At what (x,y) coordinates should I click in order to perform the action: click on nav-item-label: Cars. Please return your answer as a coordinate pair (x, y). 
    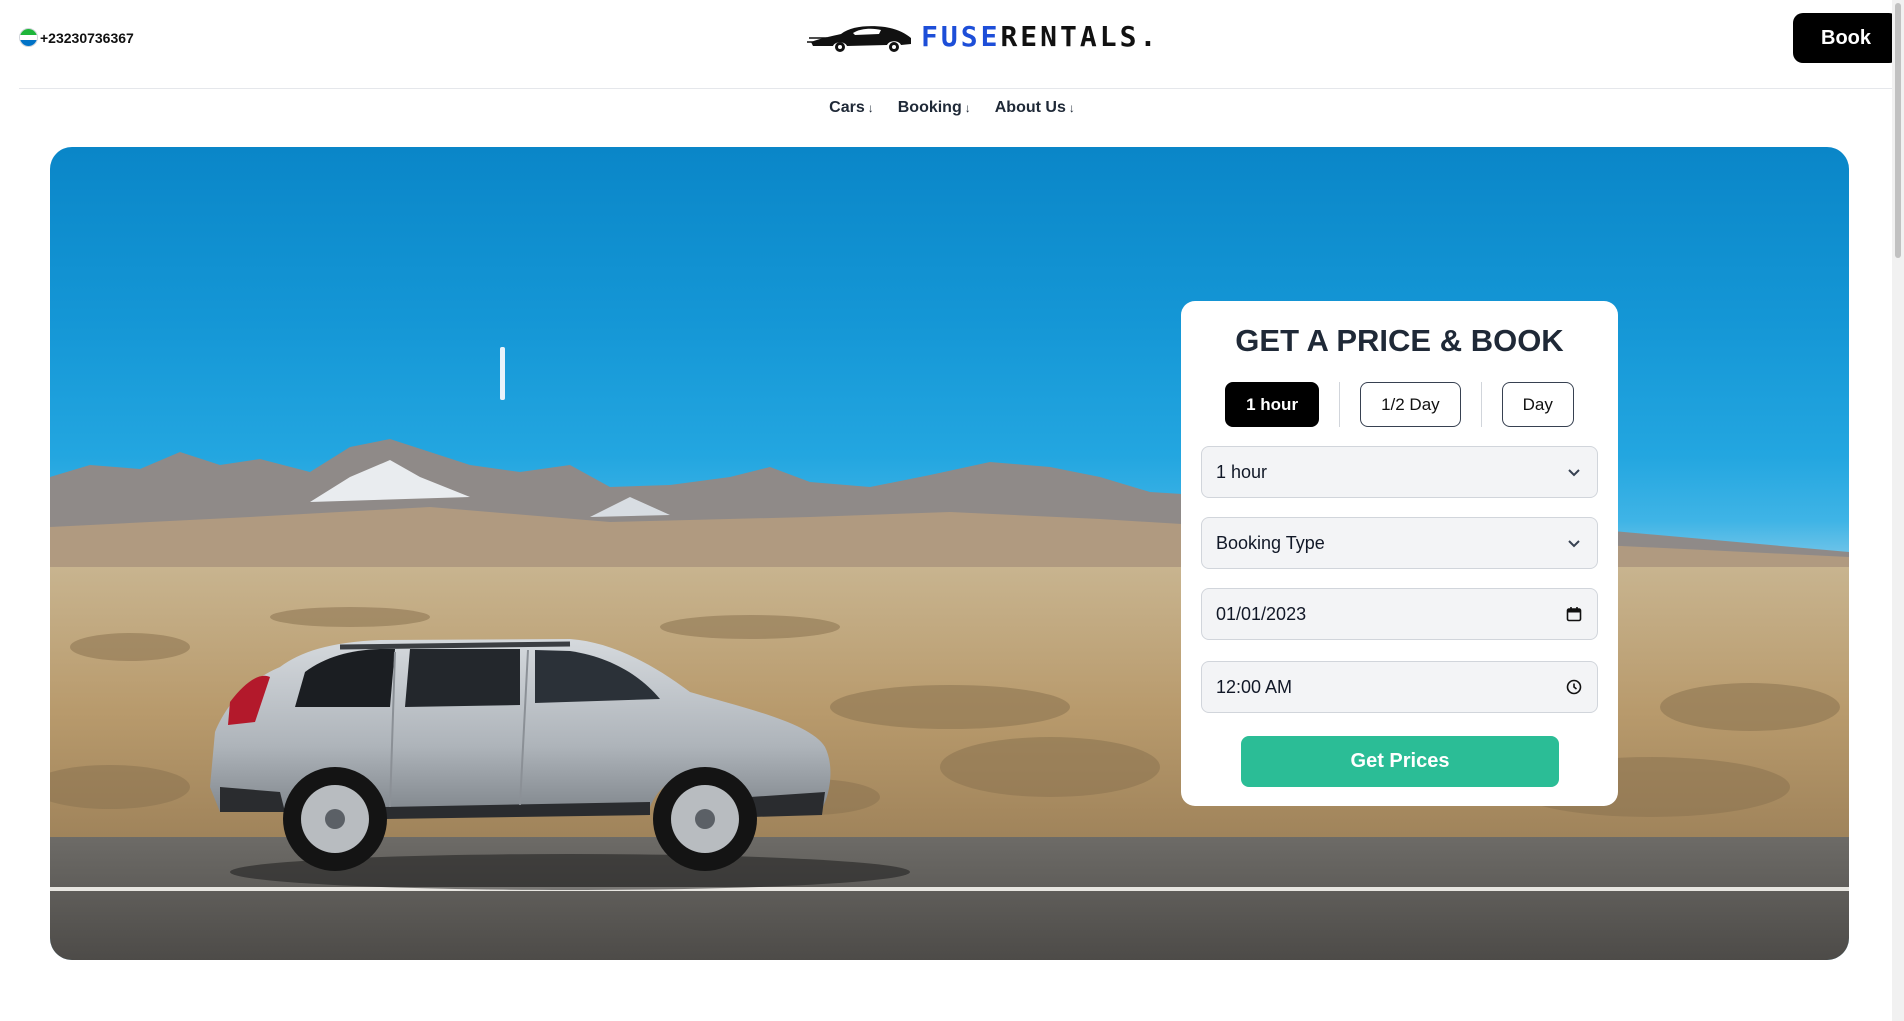
    Looking at the image, I should click on (847, 107).